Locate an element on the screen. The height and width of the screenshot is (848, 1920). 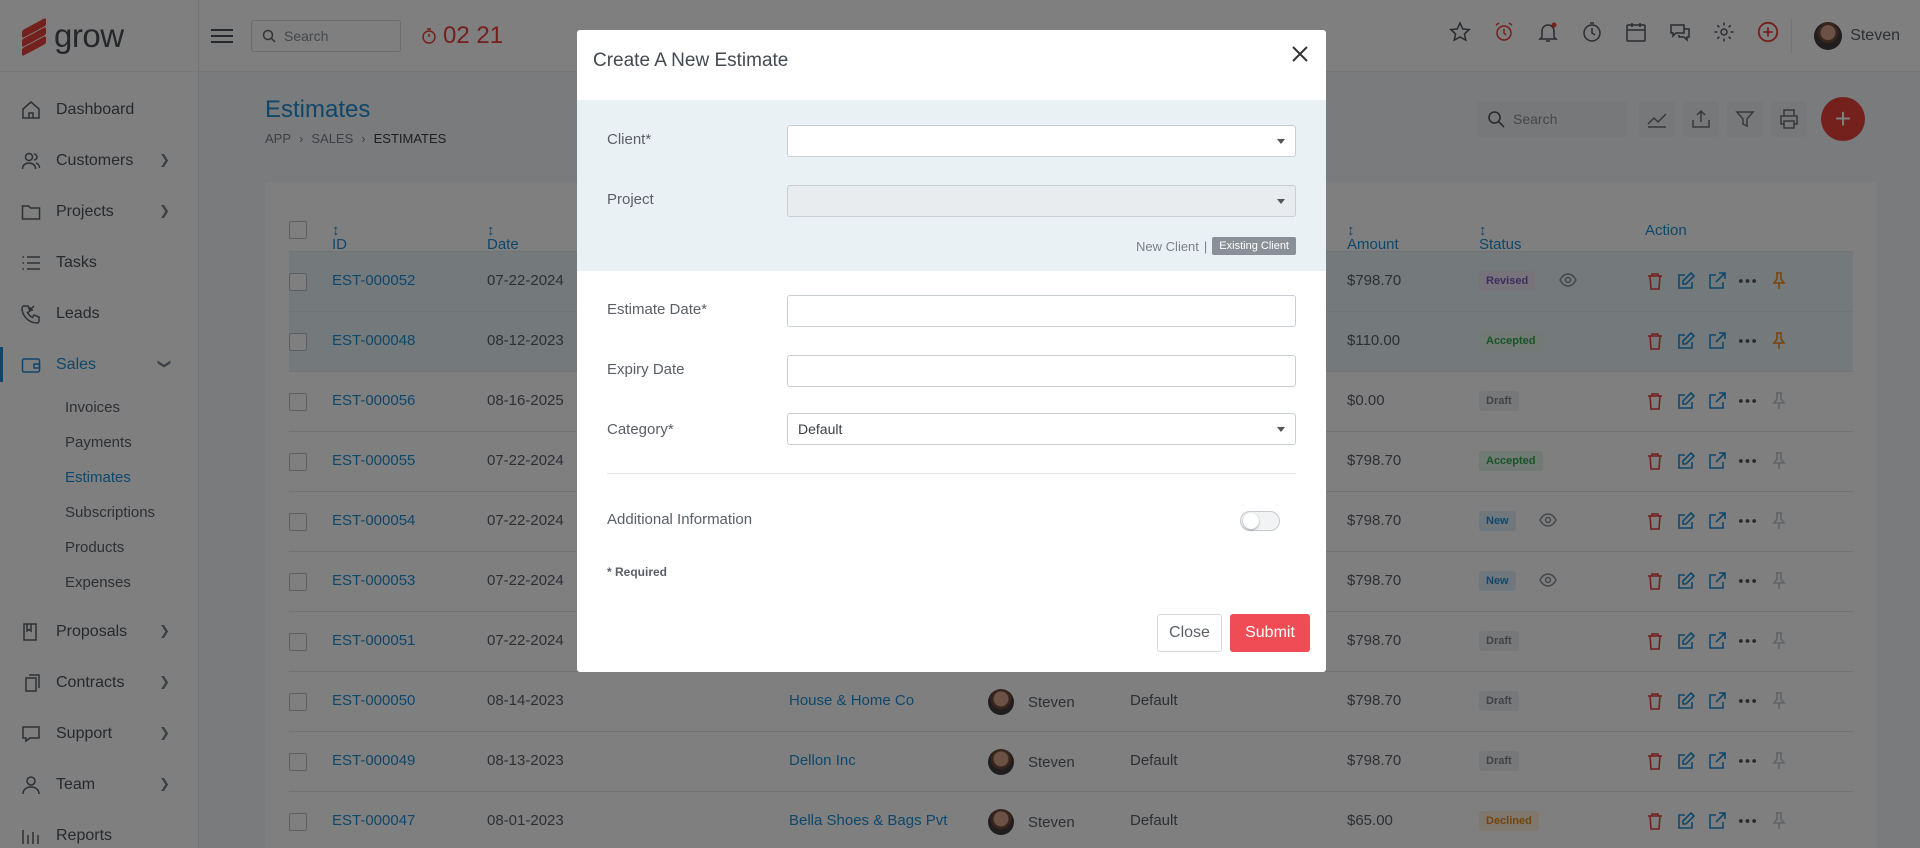
category-label: Category* is located at coordinates (640, 429).